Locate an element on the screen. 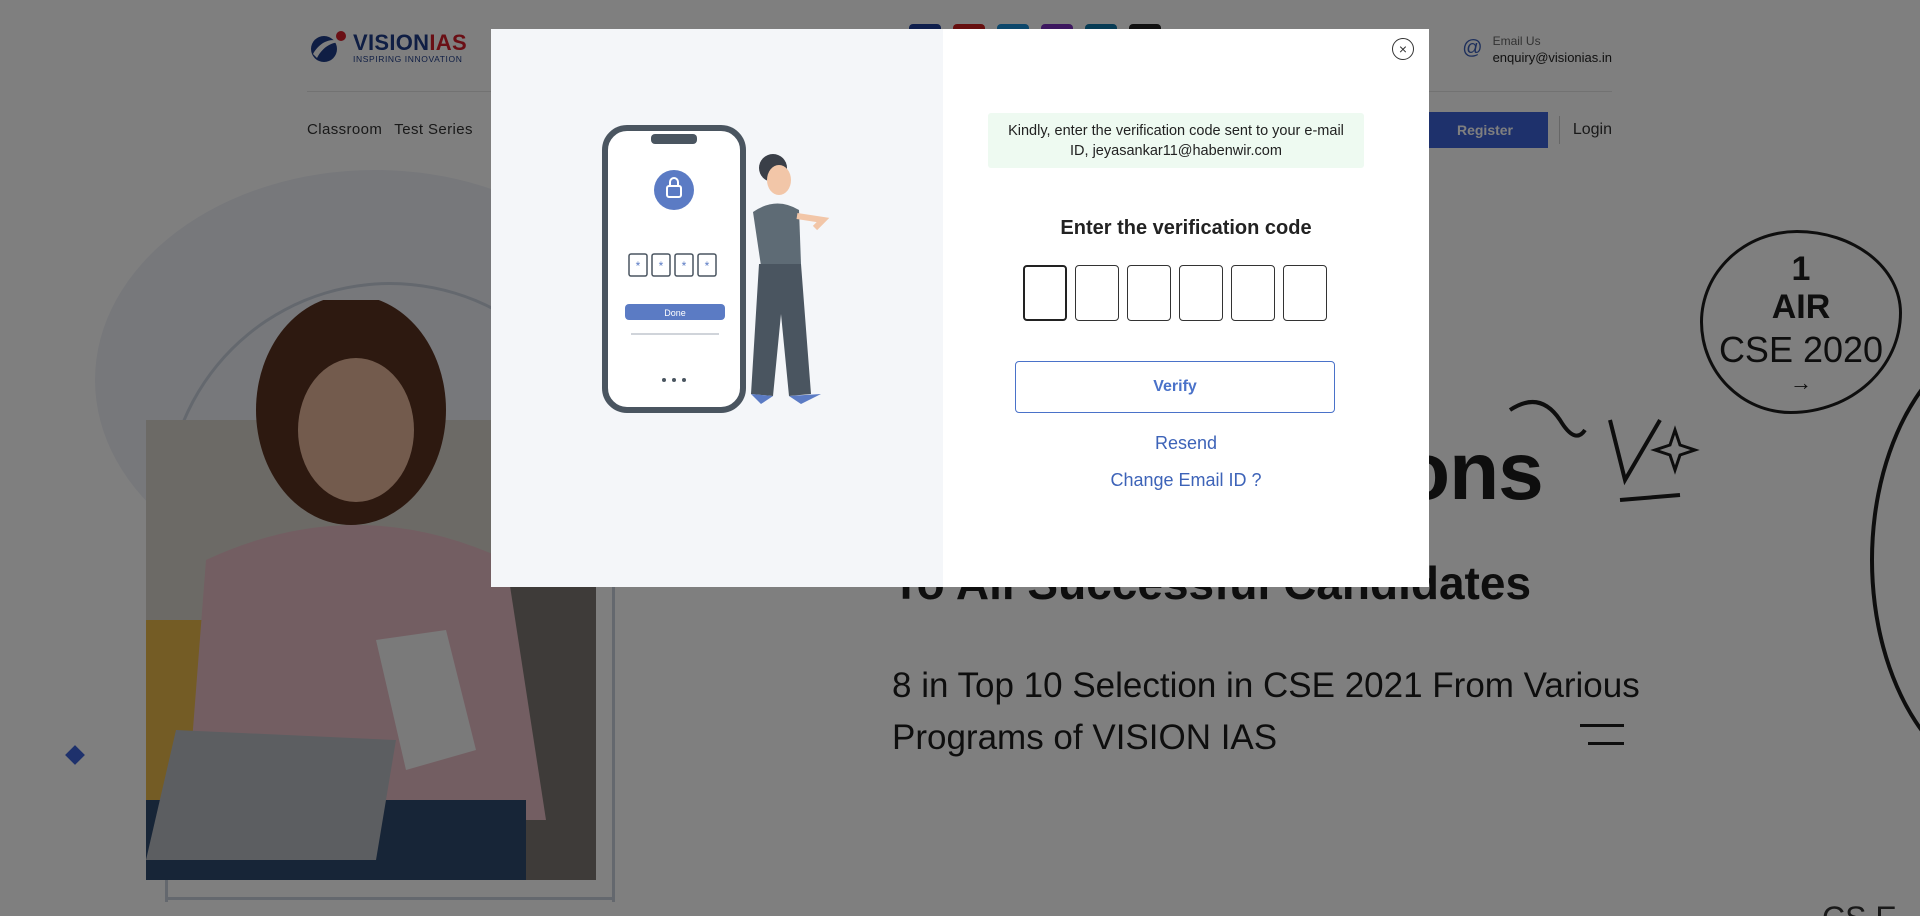 This screenshot has height=916, width=1920. phone-verification-illustration: * * * * Done is located at coordinates (716, 269).